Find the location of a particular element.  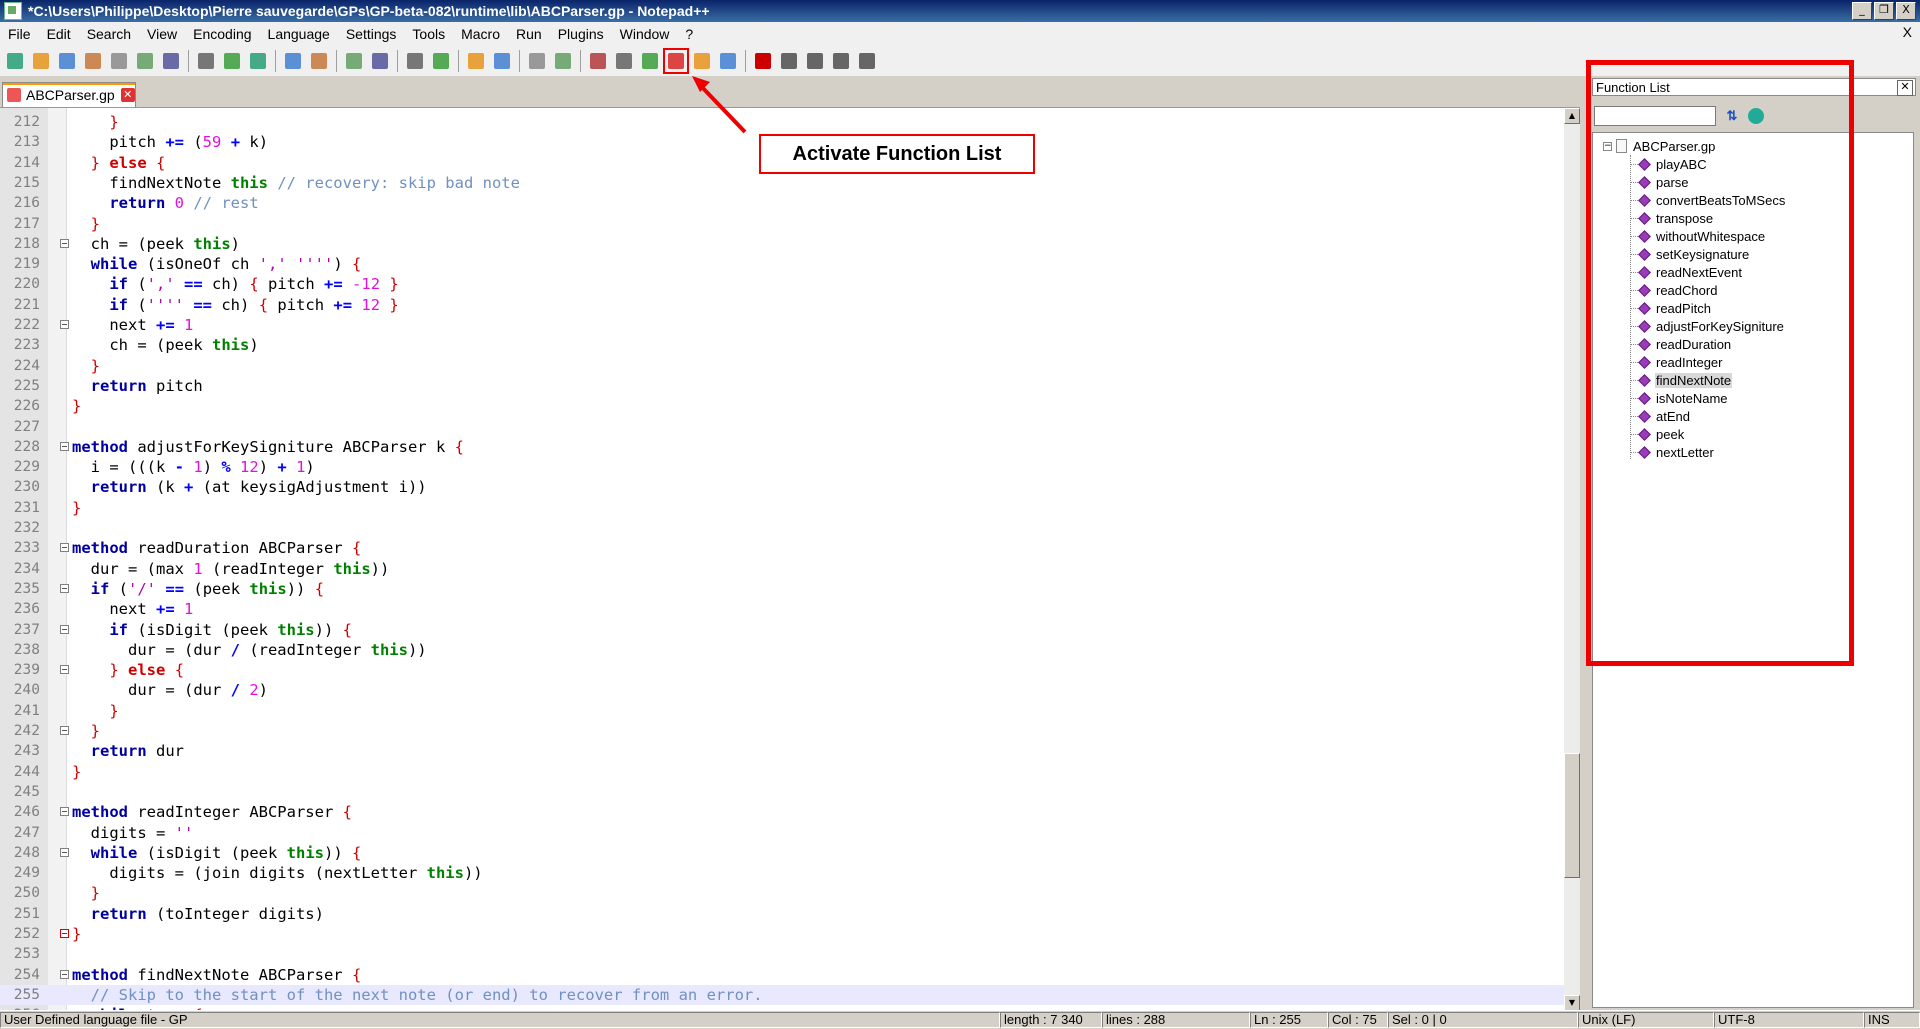

function-list-button is located at coordinates (676, 61).